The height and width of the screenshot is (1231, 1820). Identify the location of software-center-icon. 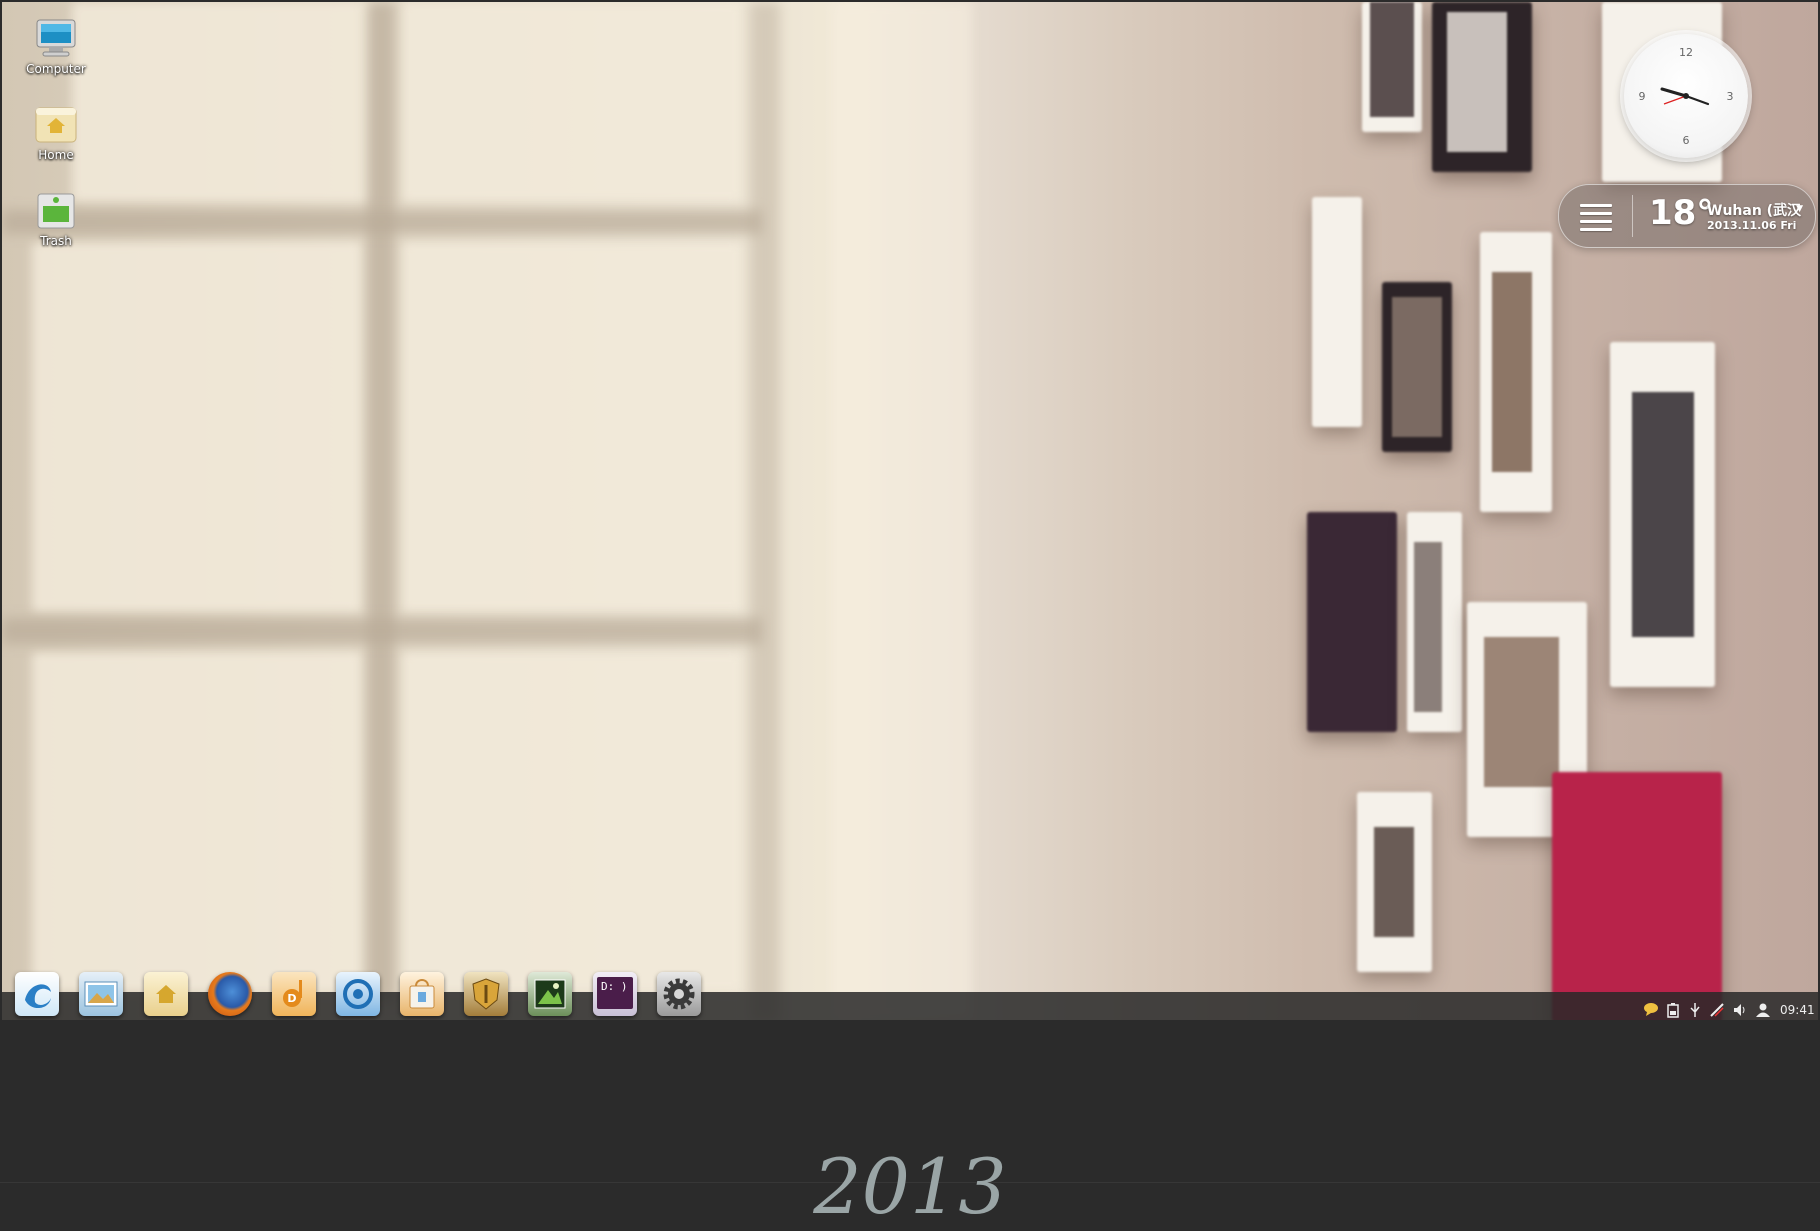
(422, 994).